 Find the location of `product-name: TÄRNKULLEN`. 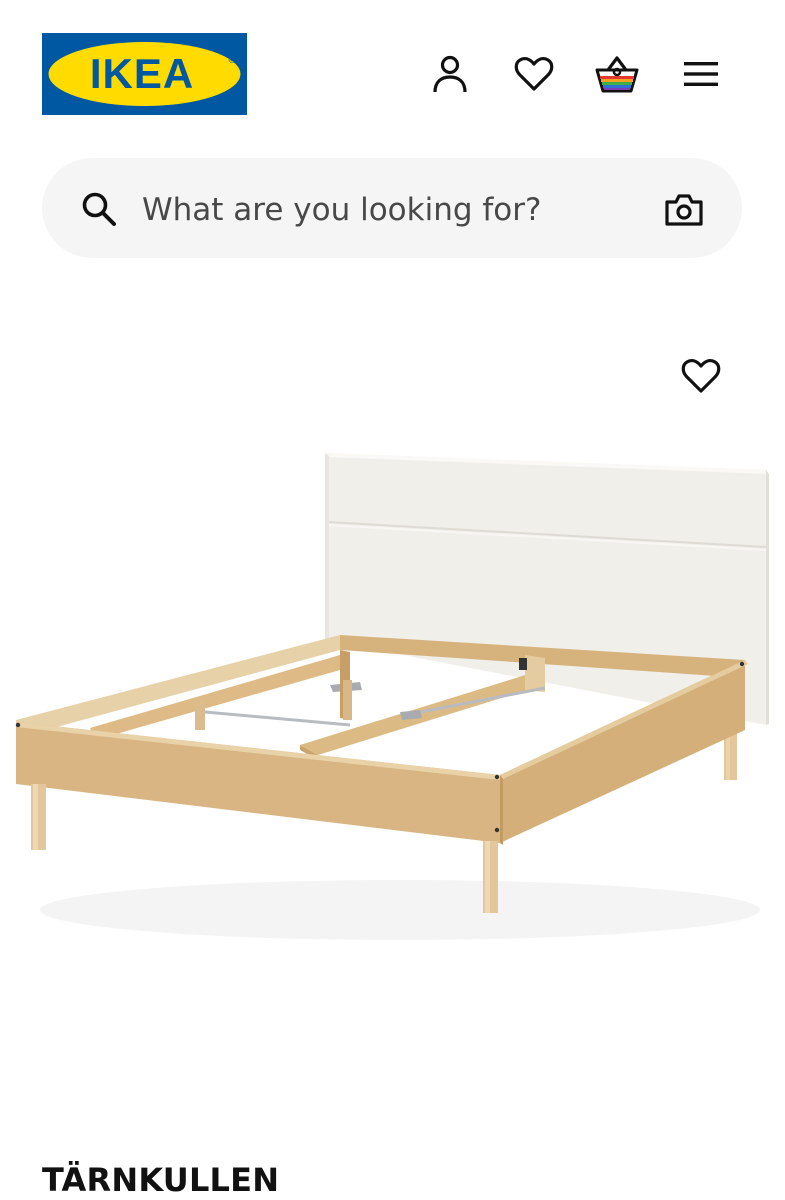

product-name: TÄRNKULLEN is located at coordinates (161, 1180).